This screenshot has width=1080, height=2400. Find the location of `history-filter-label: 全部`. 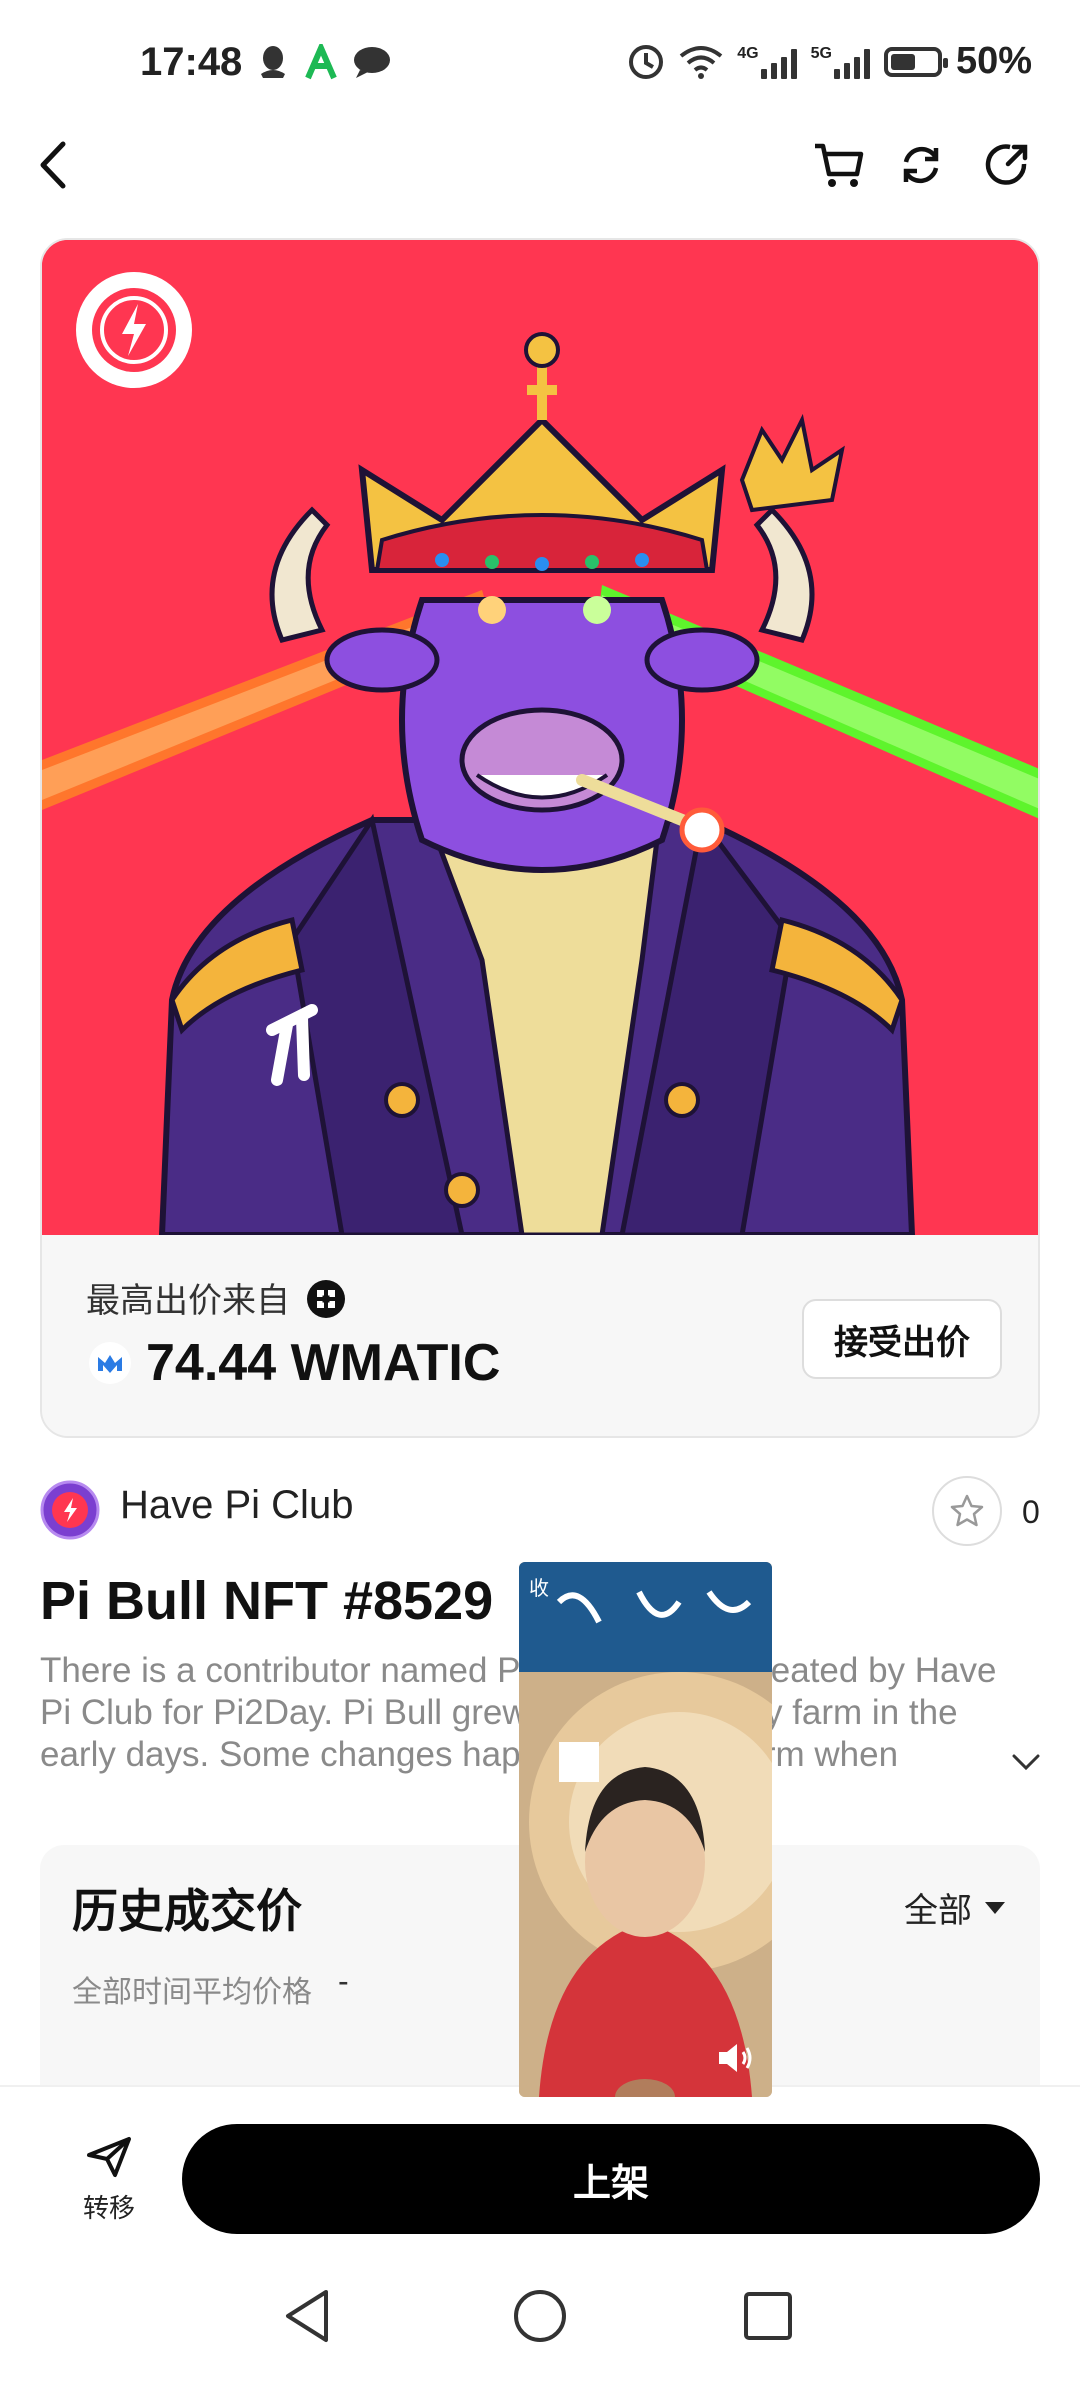

history-filter-label: 全部 is located at coordinates (938, 1911).